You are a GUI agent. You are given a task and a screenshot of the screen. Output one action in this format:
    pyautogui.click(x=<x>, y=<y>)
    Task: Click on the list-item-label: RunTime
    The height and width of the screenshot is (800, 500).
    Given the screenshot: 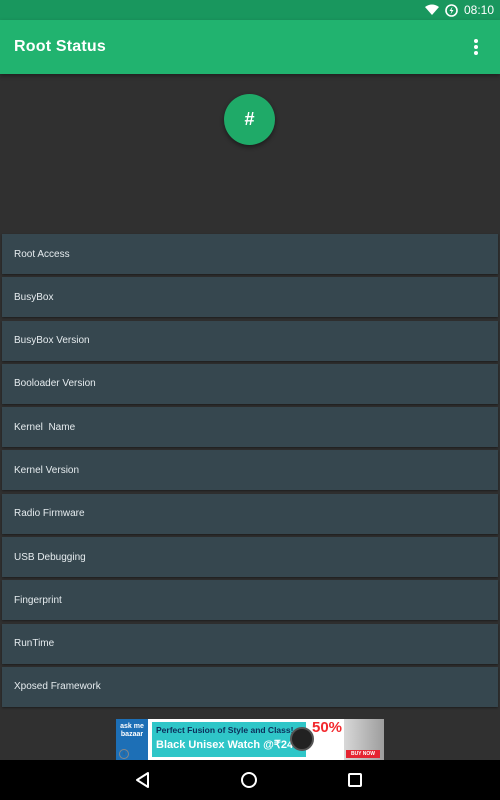 What is the action you would take?
    pyautogui.click(x=34, y=644)
    